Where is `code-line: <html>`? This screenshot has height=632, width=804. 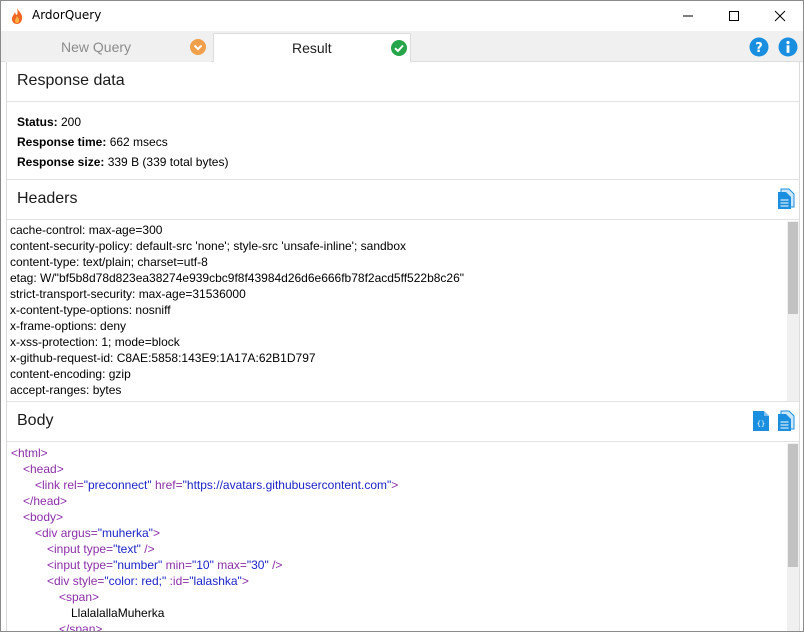
code-line: <html> is located at coordinates (29, 453).